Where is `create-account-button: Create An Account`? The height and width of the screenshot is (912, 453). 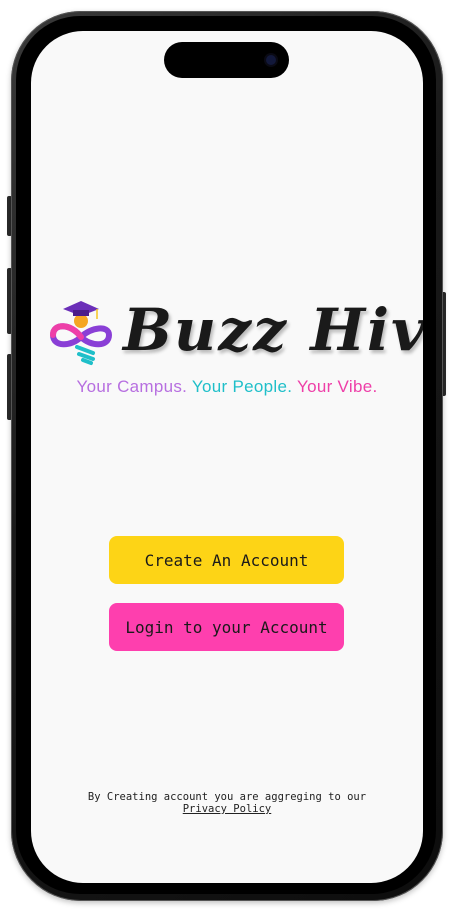
create-account-button: Create An Account is located at coordinates (226, 560).